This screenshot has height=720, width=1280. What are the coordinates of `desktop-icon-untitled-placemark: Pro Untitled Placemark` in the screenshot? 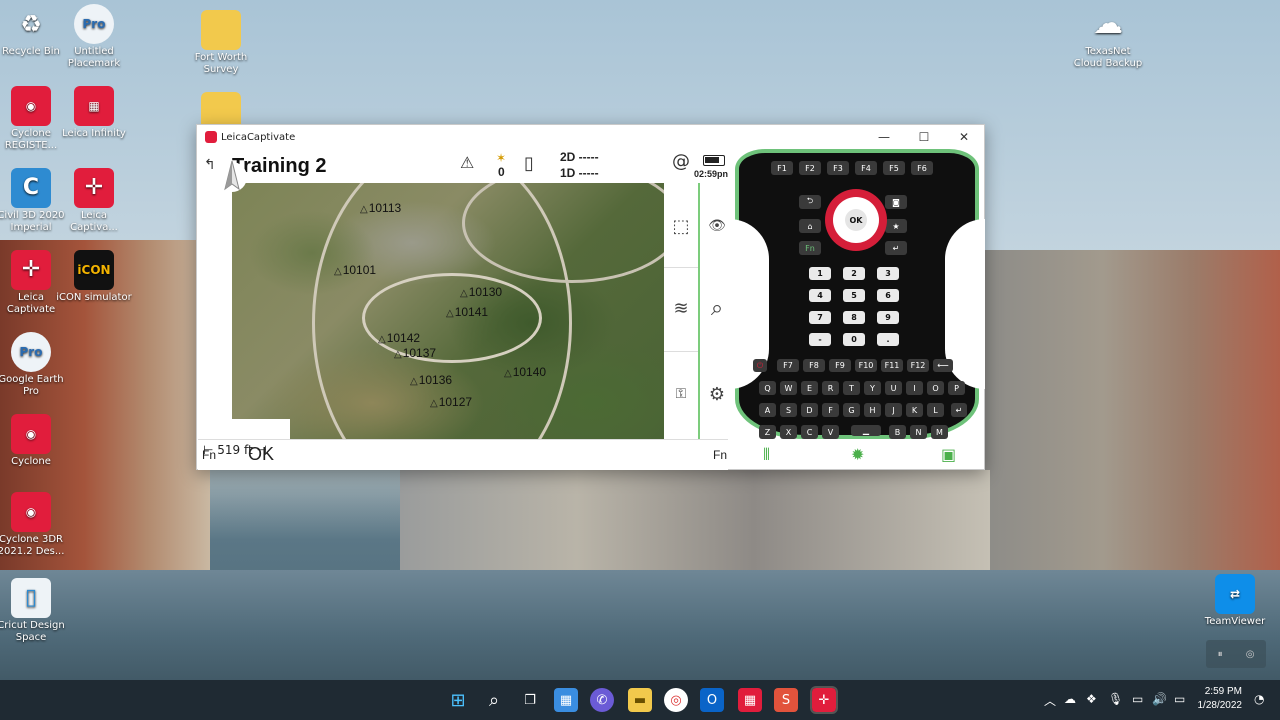 It's located at (94, 37).